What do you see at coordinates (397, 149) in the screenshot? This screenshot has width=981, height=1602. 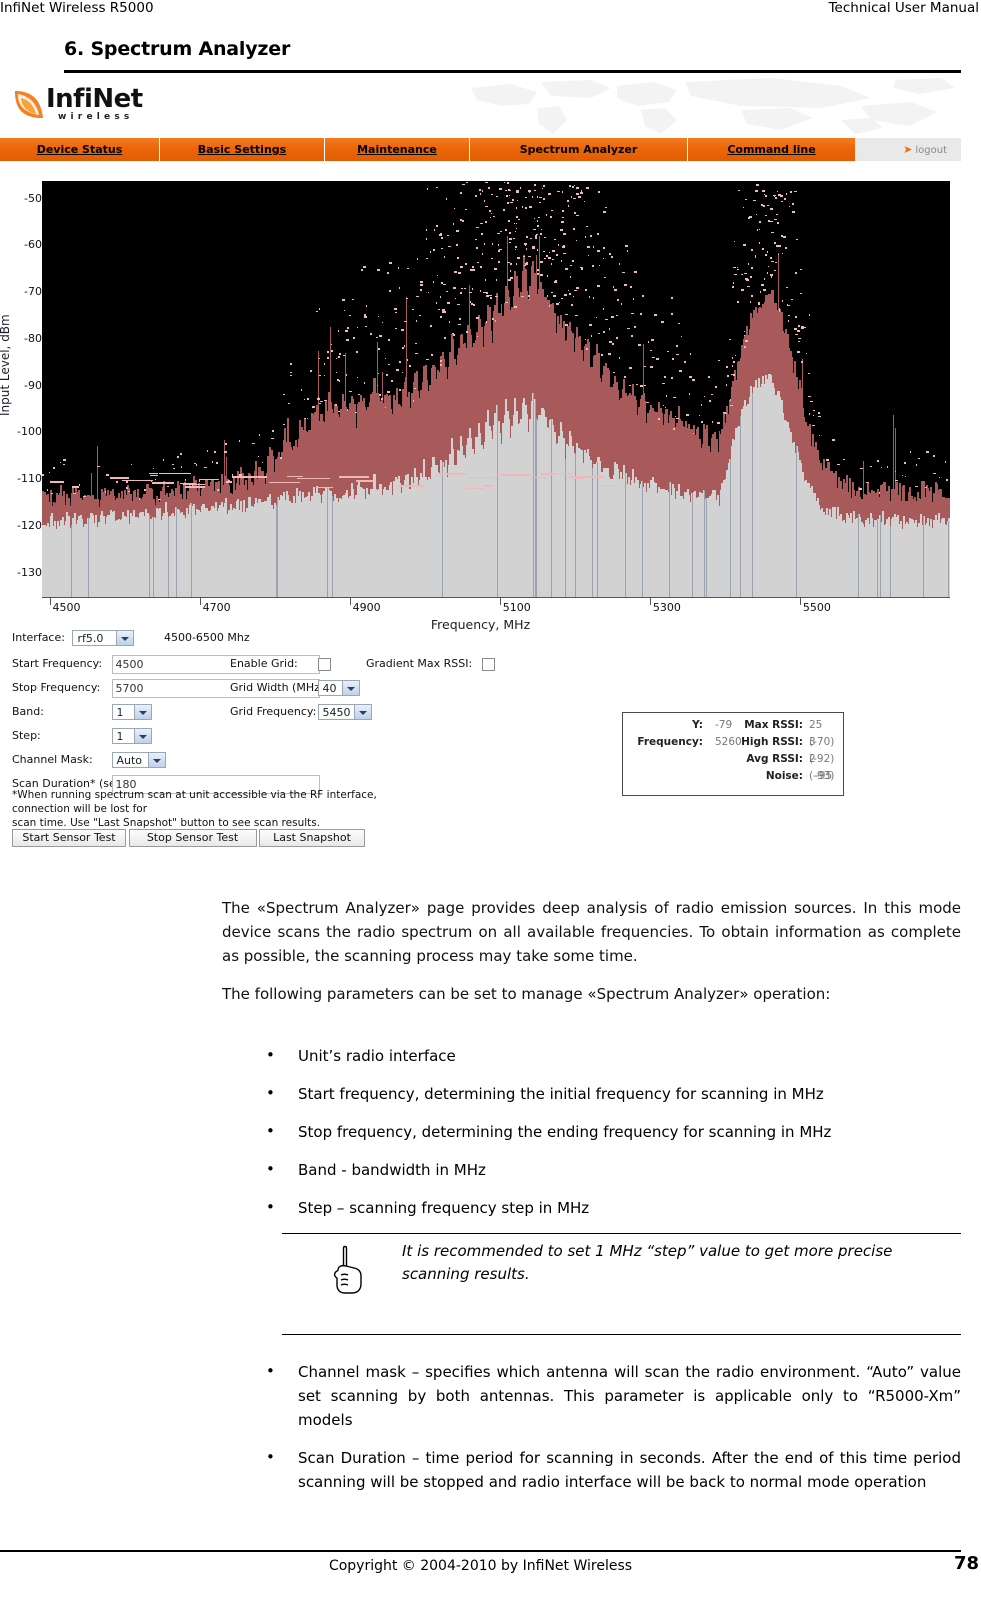 I see `nav-tab-maintenance: Maintenance` at bounding box center [397, 149].